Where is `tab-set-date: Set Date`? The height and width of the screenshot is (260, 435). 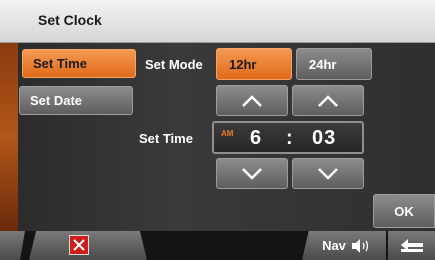
tab-set-date: Set Date is located at coordinates (76, 100).